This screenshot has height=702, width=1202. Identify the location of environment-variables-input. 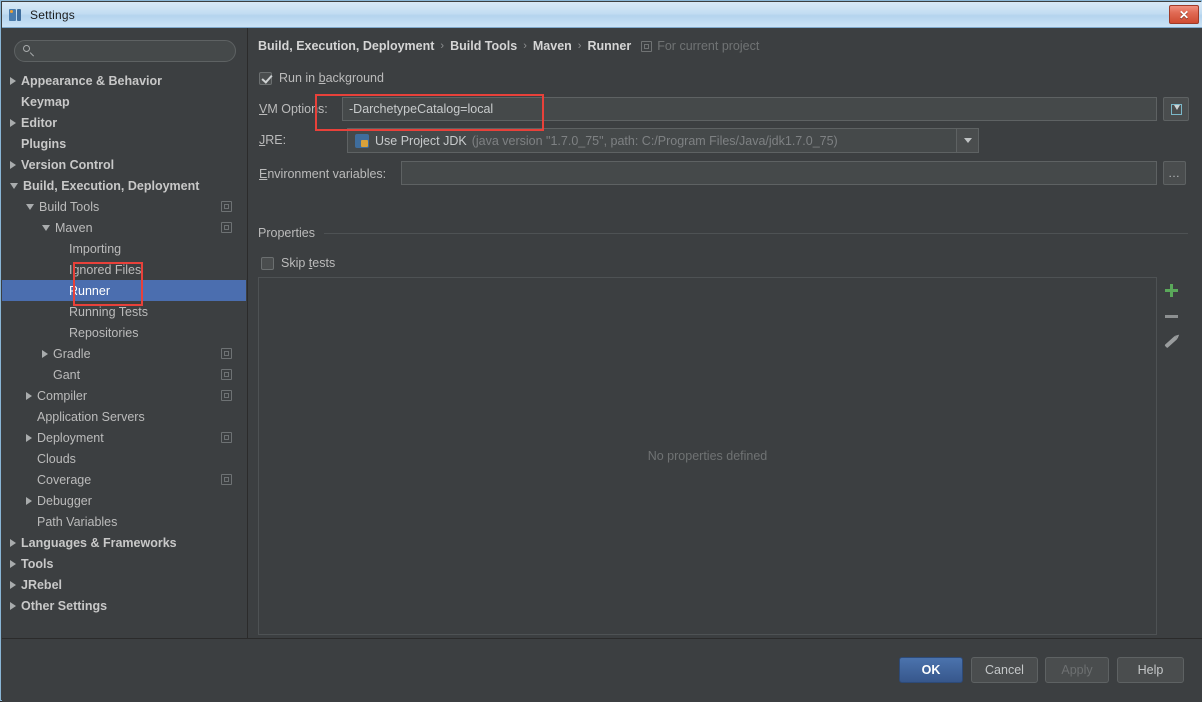
(779, 173).